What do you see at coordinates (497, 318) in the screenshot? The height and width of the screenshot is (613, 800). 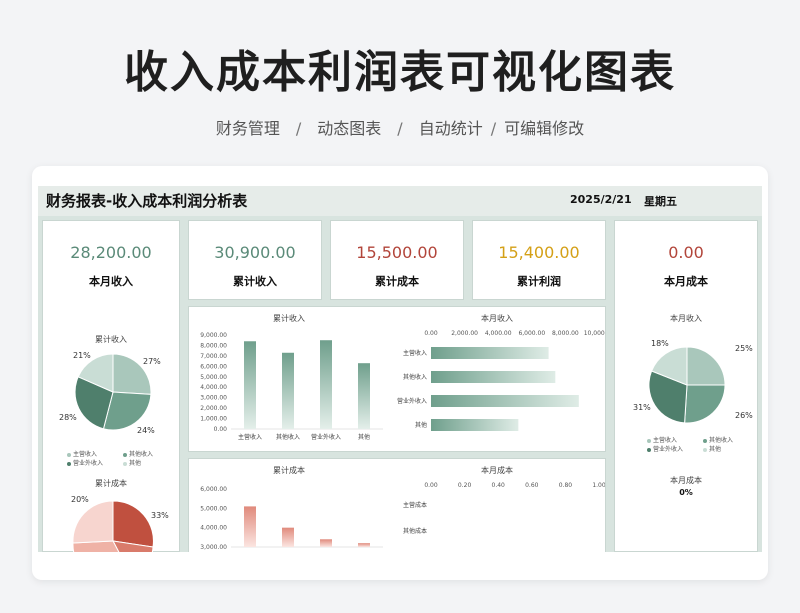 I see `chart-title: 本月收入` at bounding box center [497, 318].